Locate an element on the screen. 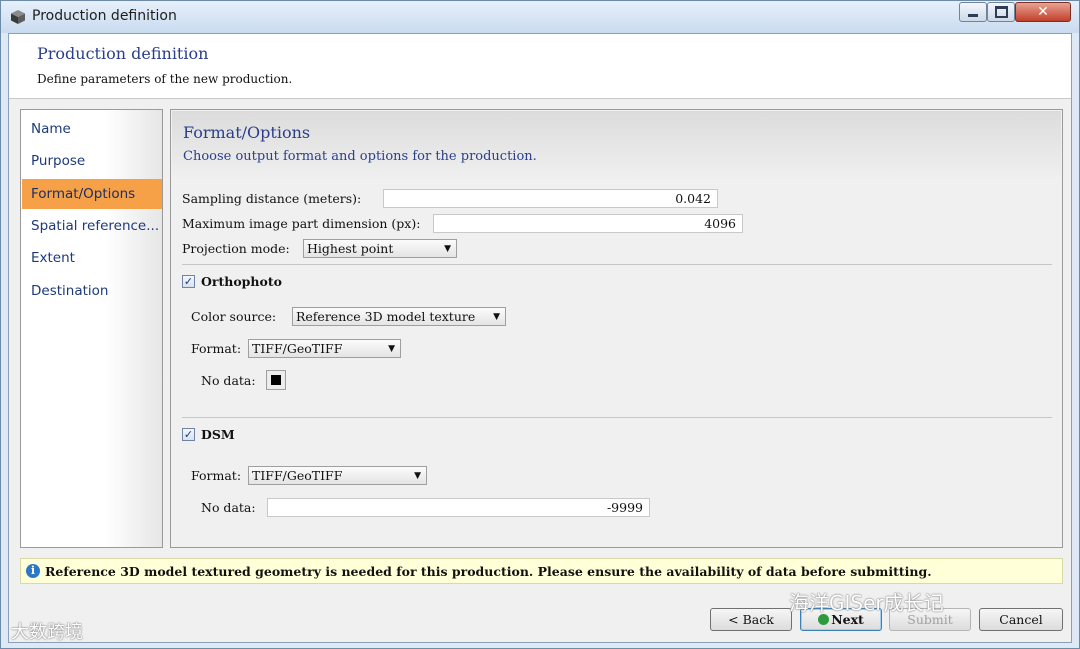  projection-mode-label: Projection mode: is located at coordinates (236, 248).